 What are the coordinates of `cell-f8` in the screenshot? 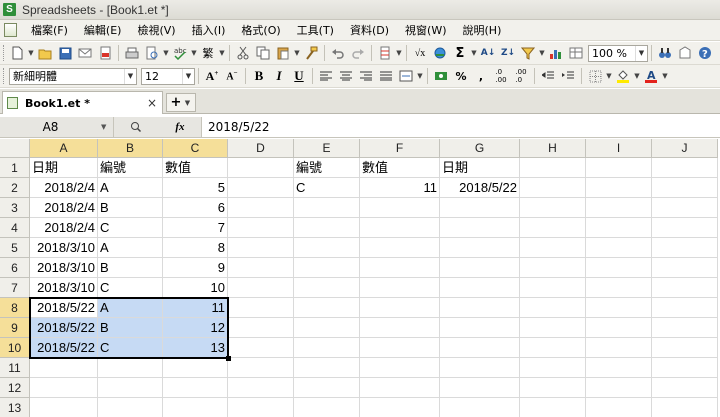 It's located at (400, 308).